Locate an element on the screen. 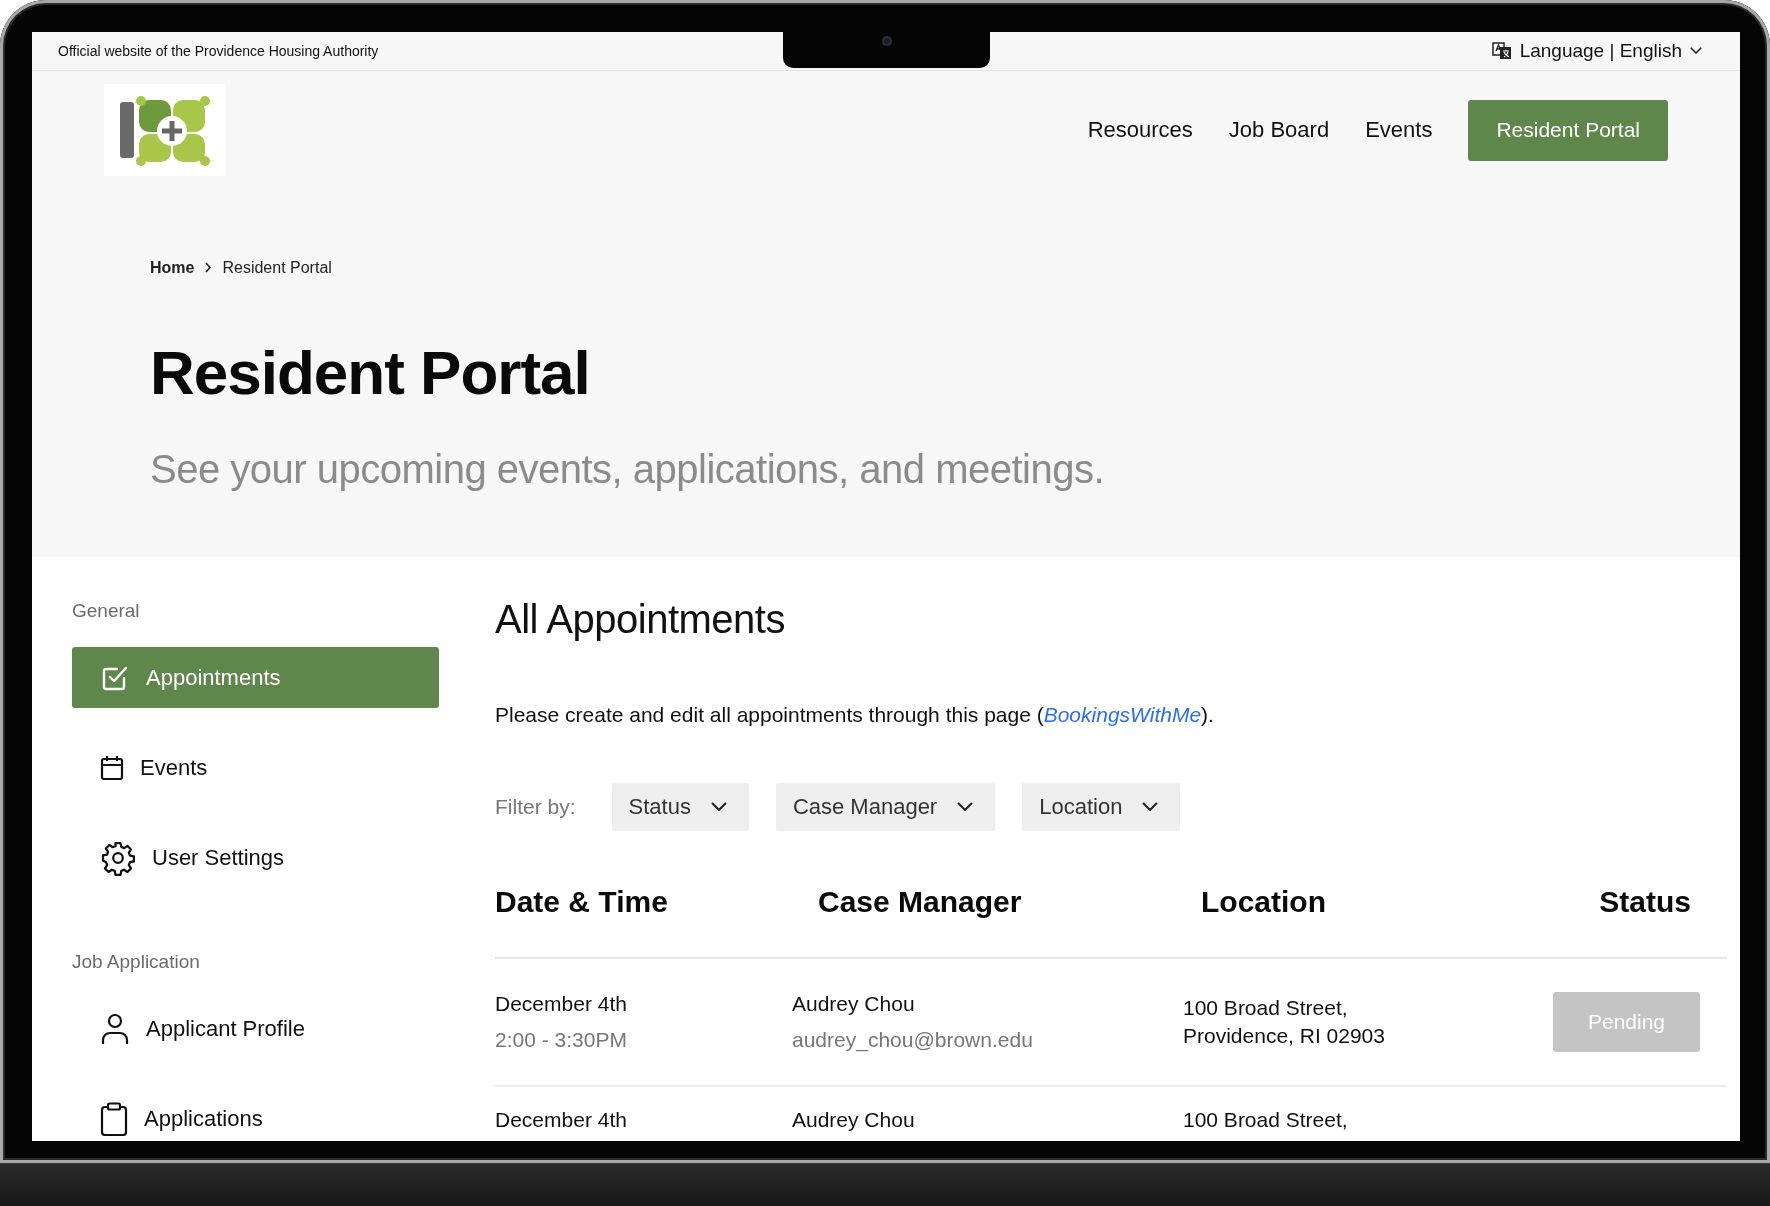  column-header: Case Manager is located at coordinates (920, 902).